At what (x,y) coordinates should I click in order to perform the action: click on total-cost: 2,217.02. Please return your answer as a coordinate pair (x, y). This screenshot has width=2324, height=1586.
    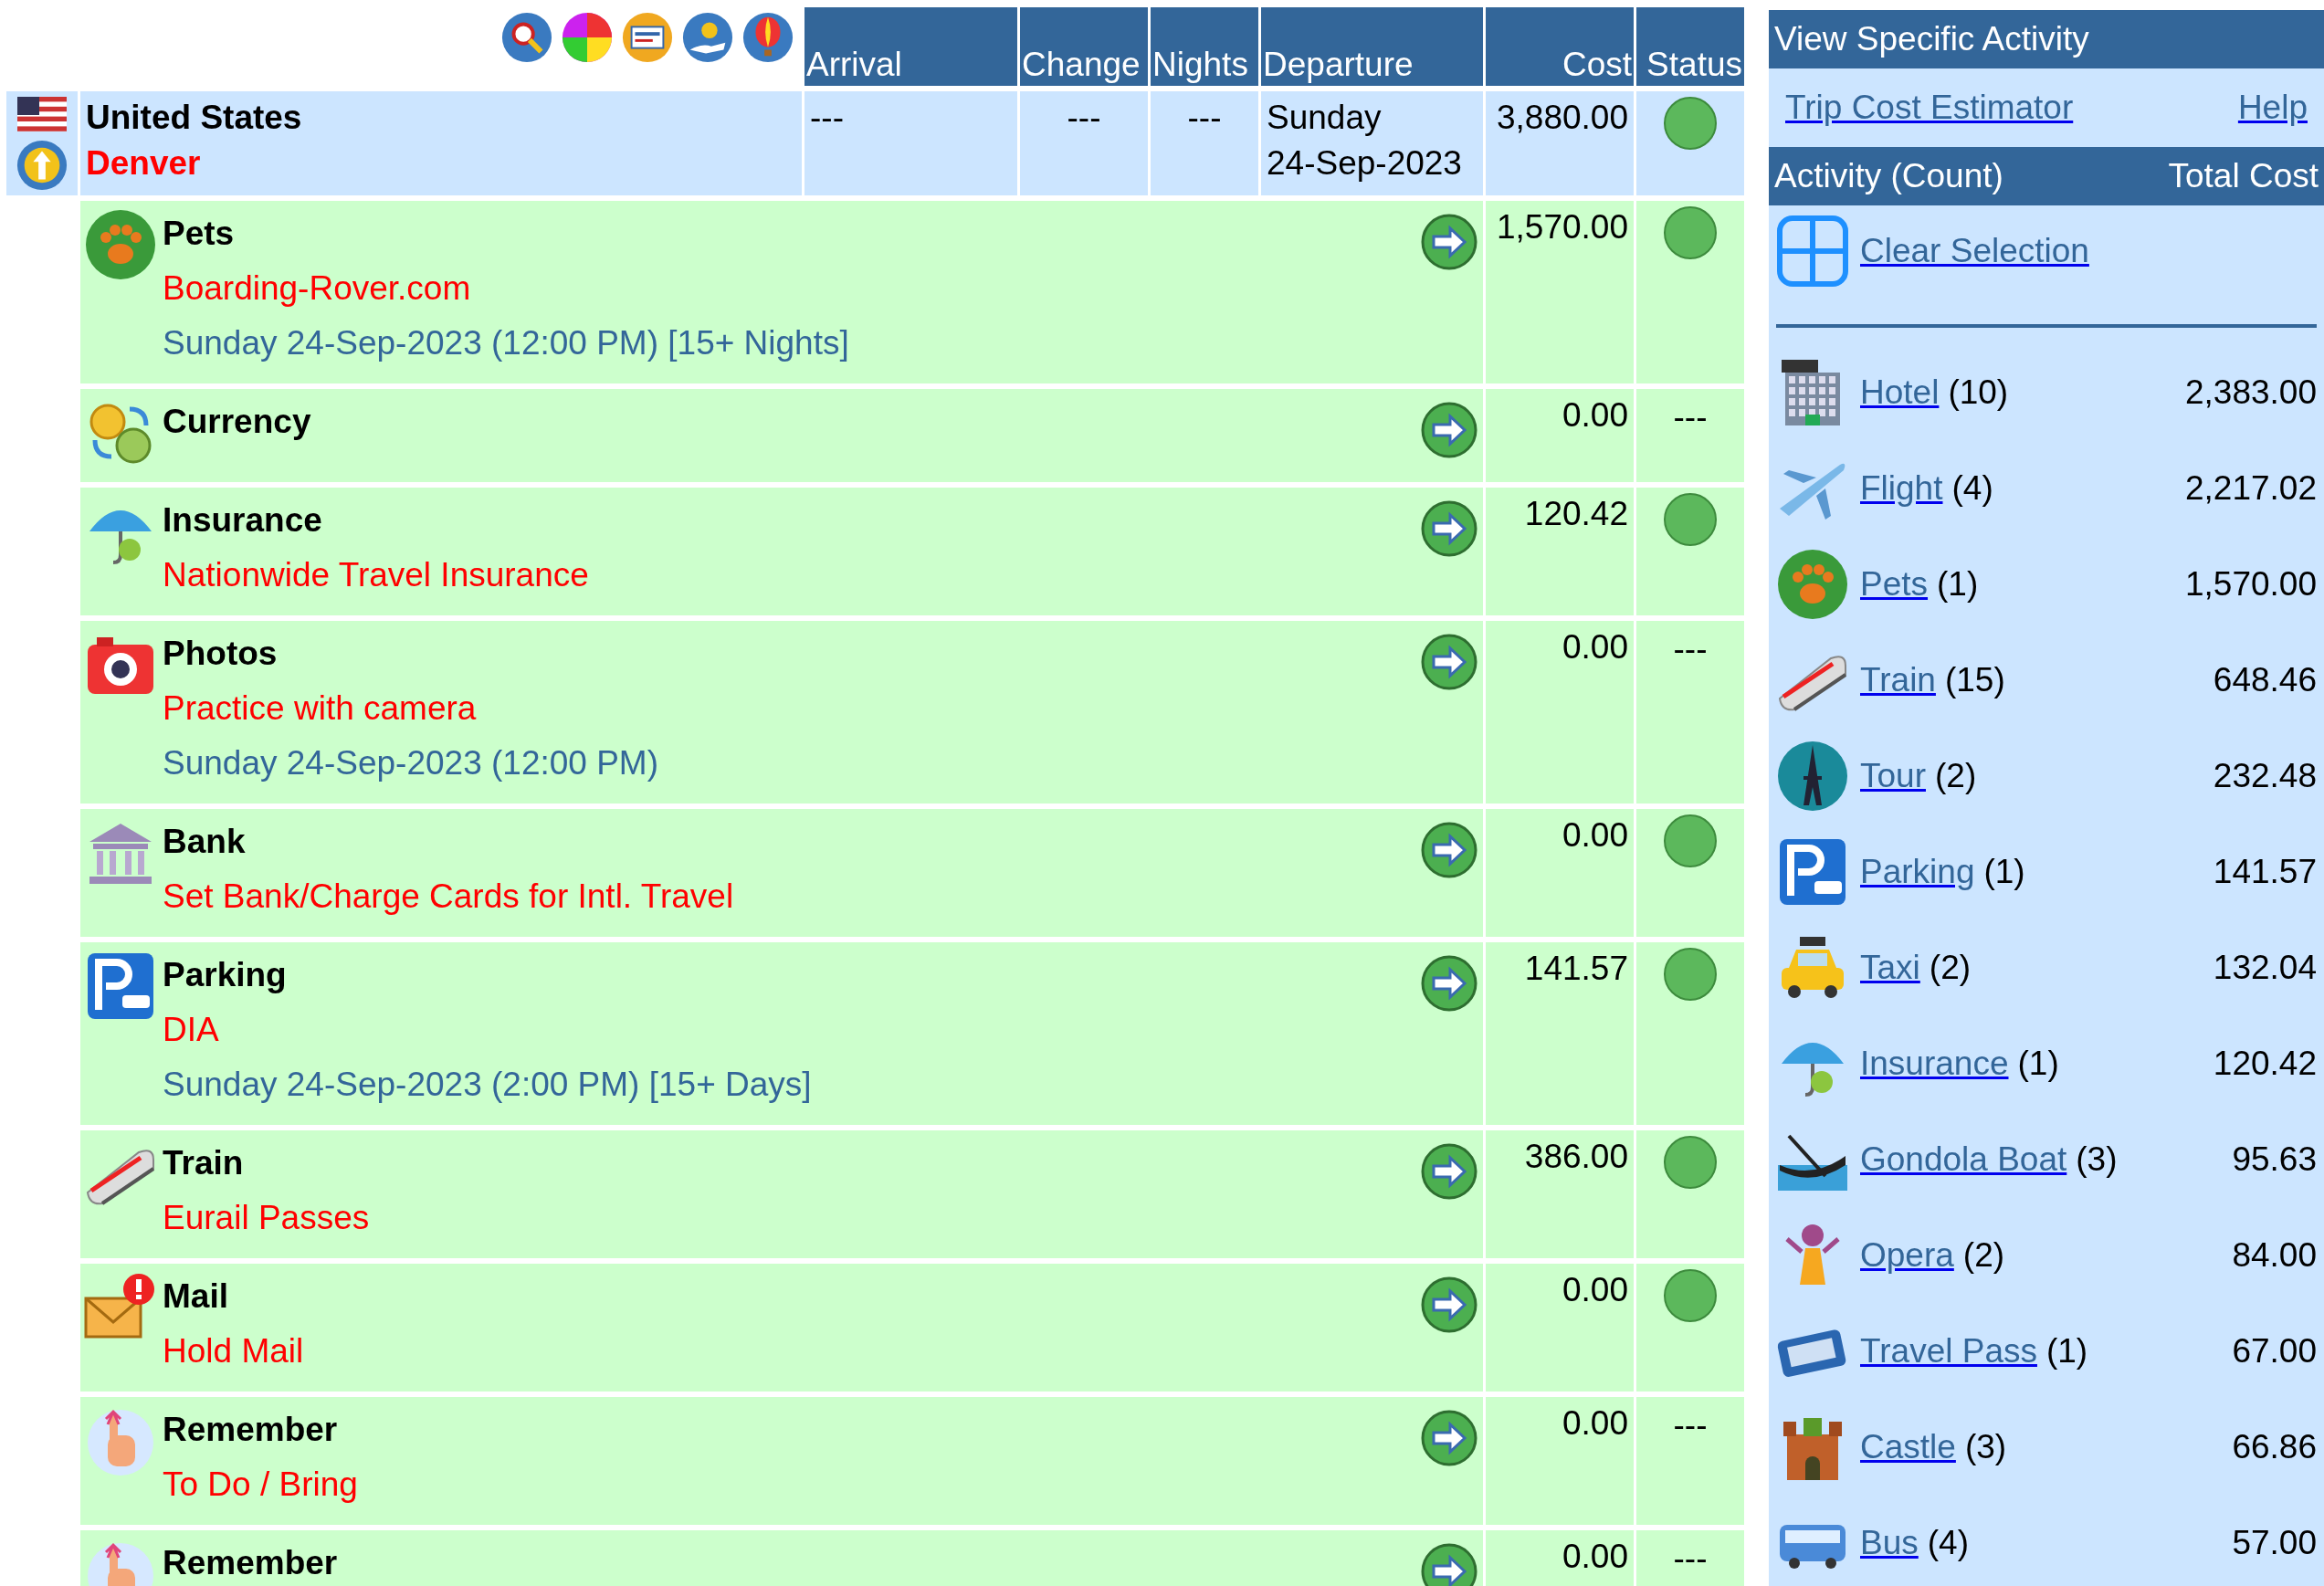
    Looking at the image, I should click on (2250, 488).